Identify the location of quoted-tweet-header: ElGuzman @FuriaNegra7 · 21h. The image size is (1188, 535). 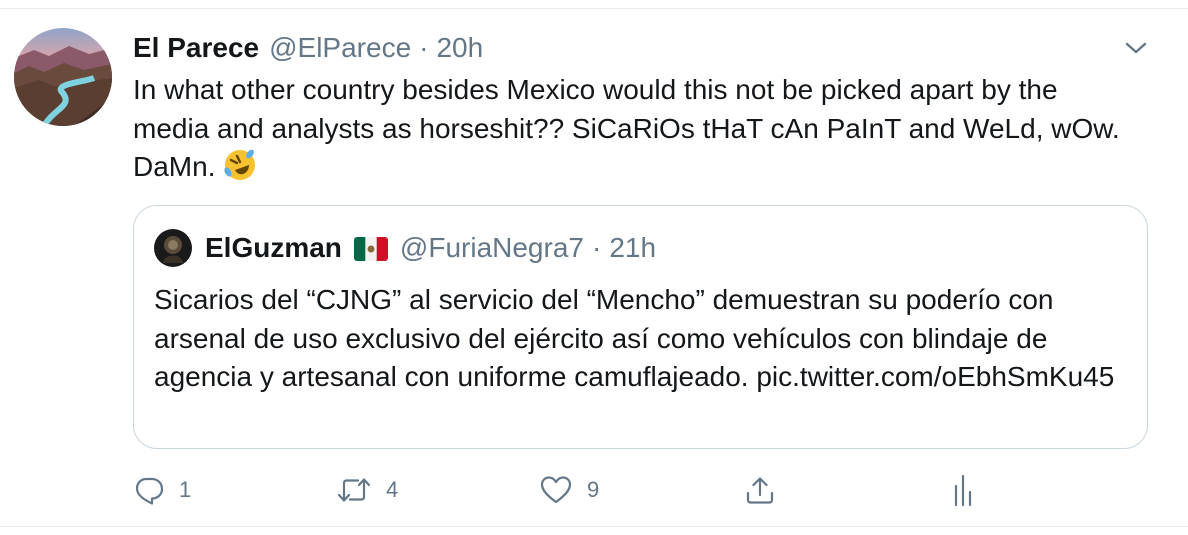
(405, 248).